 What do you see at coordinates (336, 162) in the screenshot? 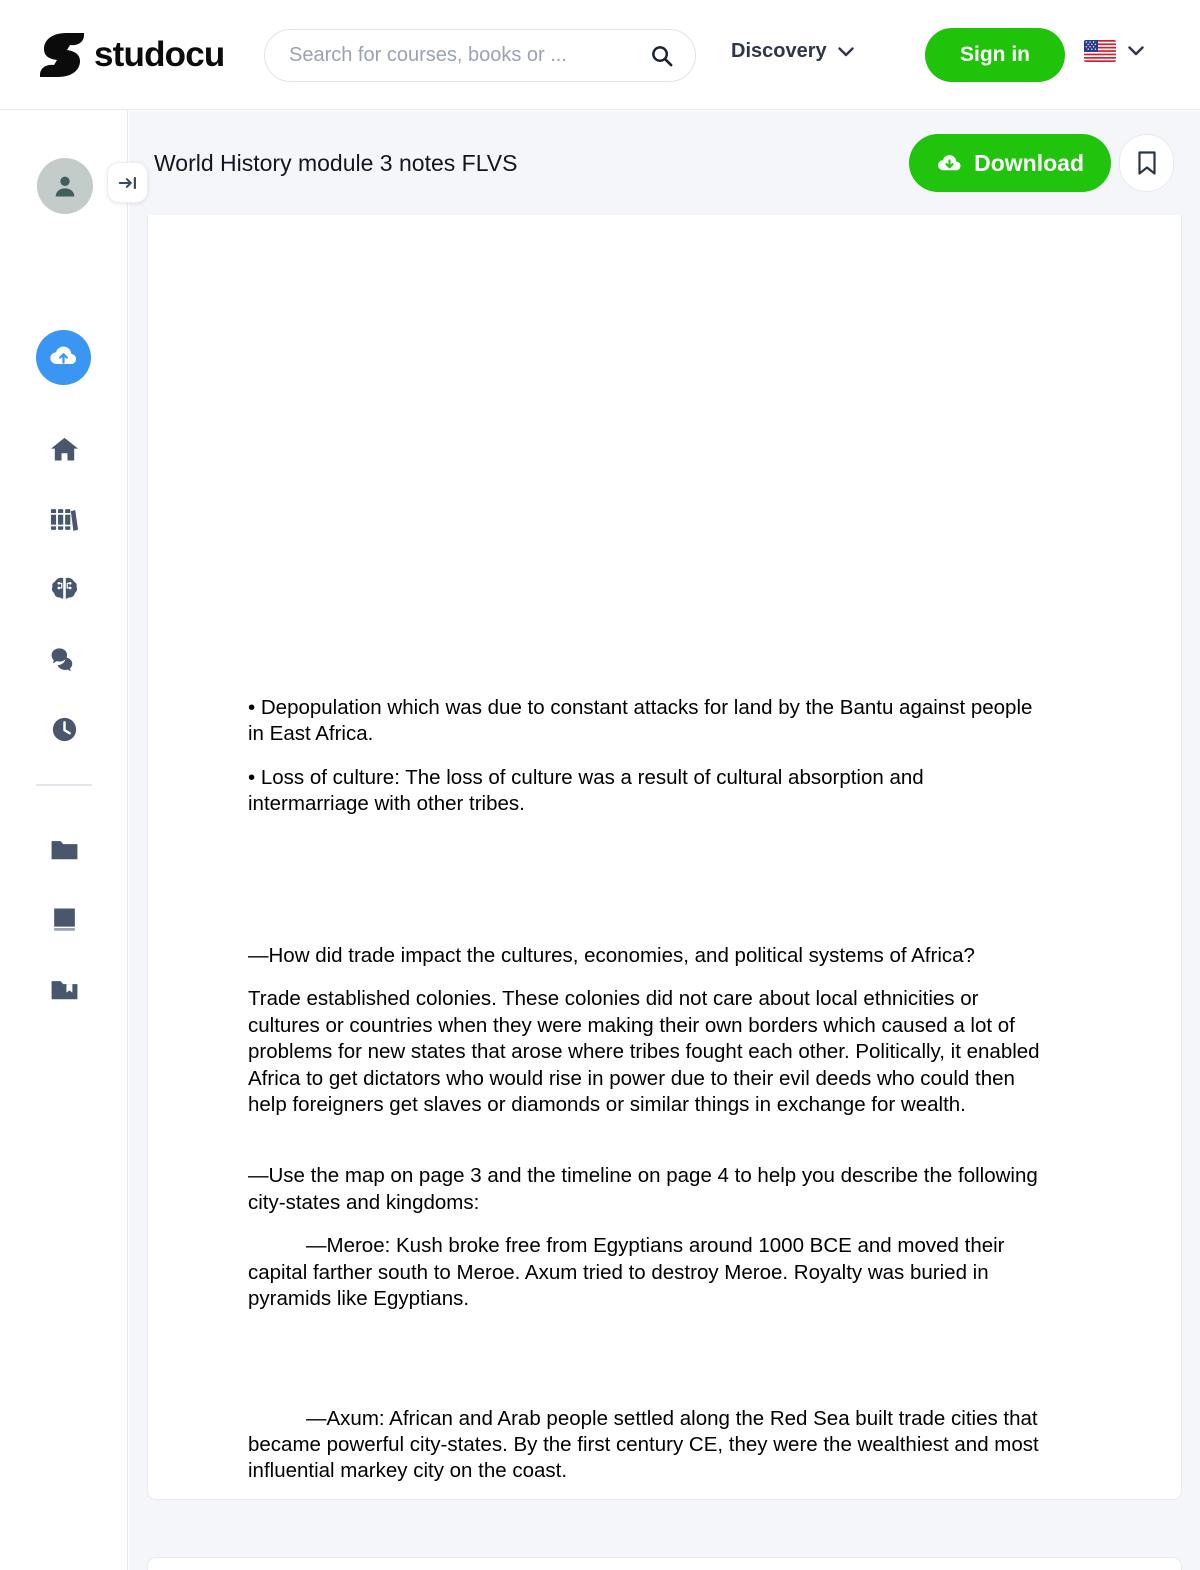
I see `page-title: World History module 3 notes FLVS` at bounding box center [336, 162].